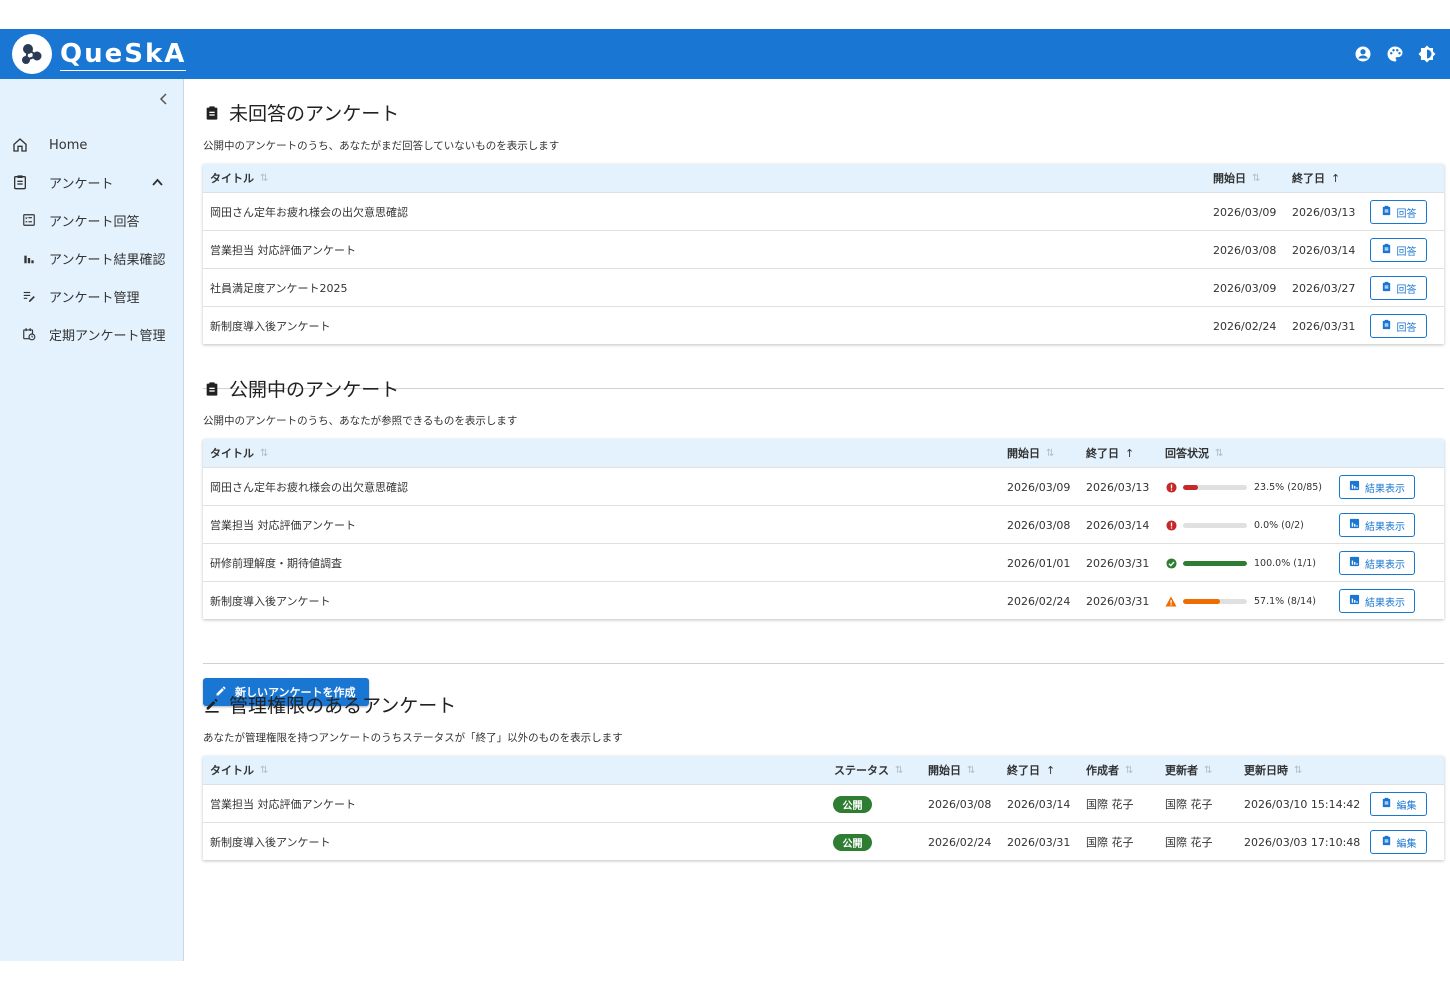 The width and height of the screenshot is (1450, 999). Describe the element at coordinates (164, 99) in the screenshot. I see `chevron-left-icon` at that location.